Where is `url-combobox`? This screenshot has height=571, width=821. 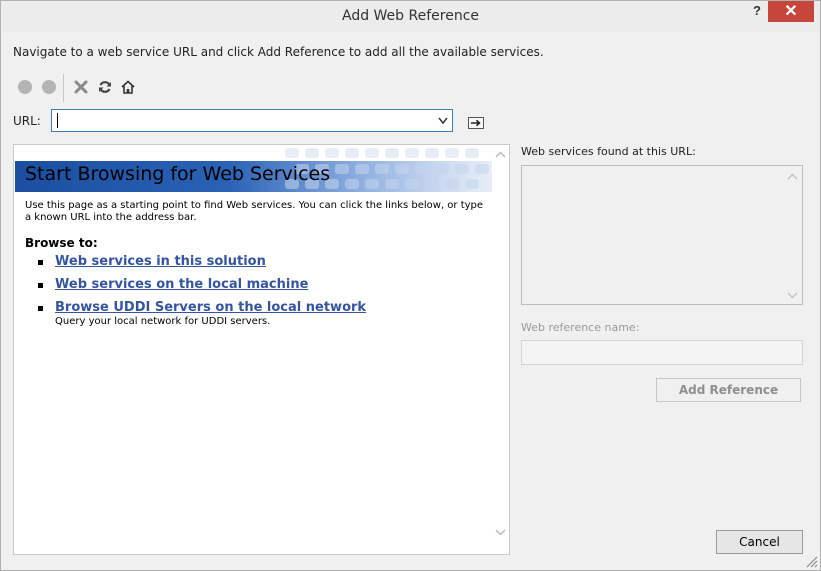
url-combobox is located at coordinates (252, 120).